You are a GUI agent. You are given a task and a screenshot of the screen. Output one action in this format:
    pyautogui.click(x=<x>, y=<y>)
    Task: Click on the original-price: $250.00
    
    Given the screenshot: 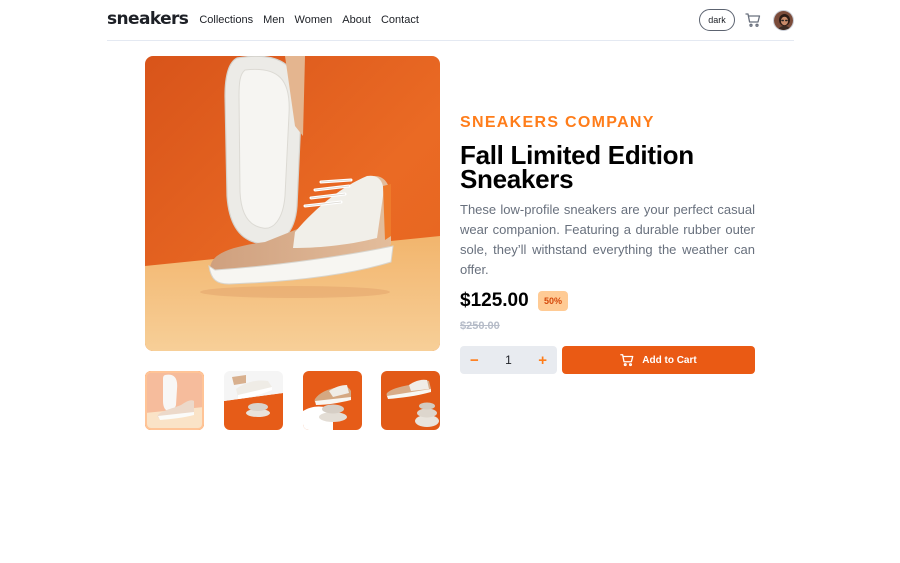 What is the action you would take?
    pyautogui.click(x=480, y=326)
    